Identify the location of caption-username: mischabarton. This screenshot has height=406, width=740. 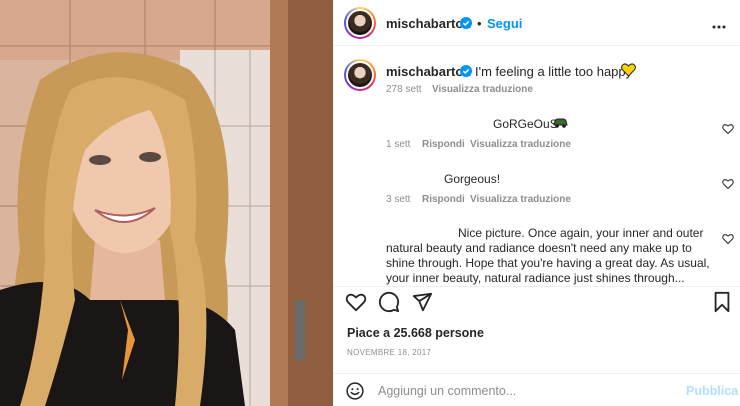
(428, 71).